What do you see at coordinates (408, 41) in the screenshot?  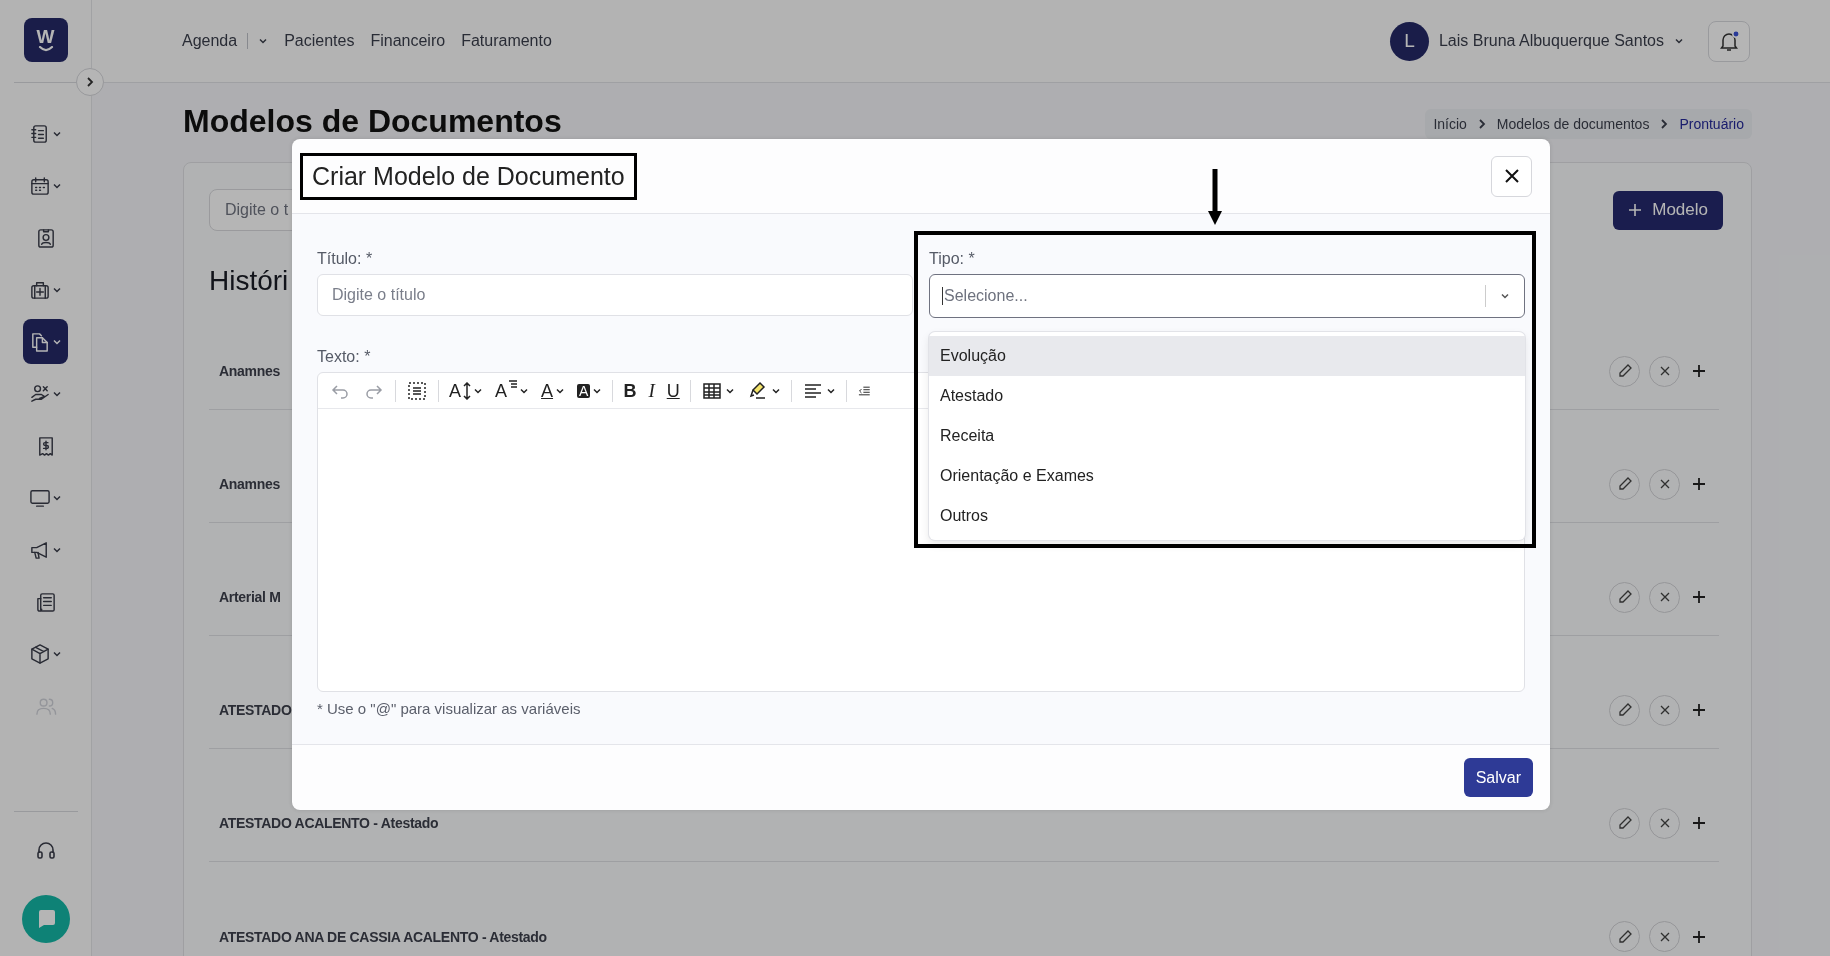 I see `nav-link: Financeiro` at bounding box center [408, 41].